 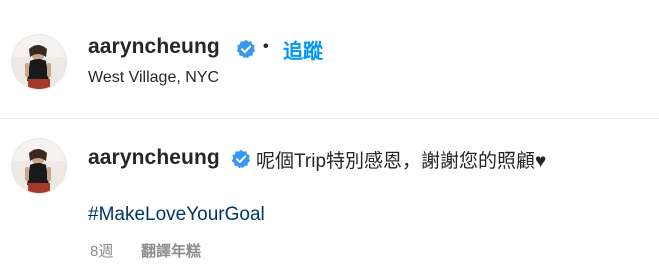 I want to click on location-link: West Village, NYC, so click(x=153, y=78).